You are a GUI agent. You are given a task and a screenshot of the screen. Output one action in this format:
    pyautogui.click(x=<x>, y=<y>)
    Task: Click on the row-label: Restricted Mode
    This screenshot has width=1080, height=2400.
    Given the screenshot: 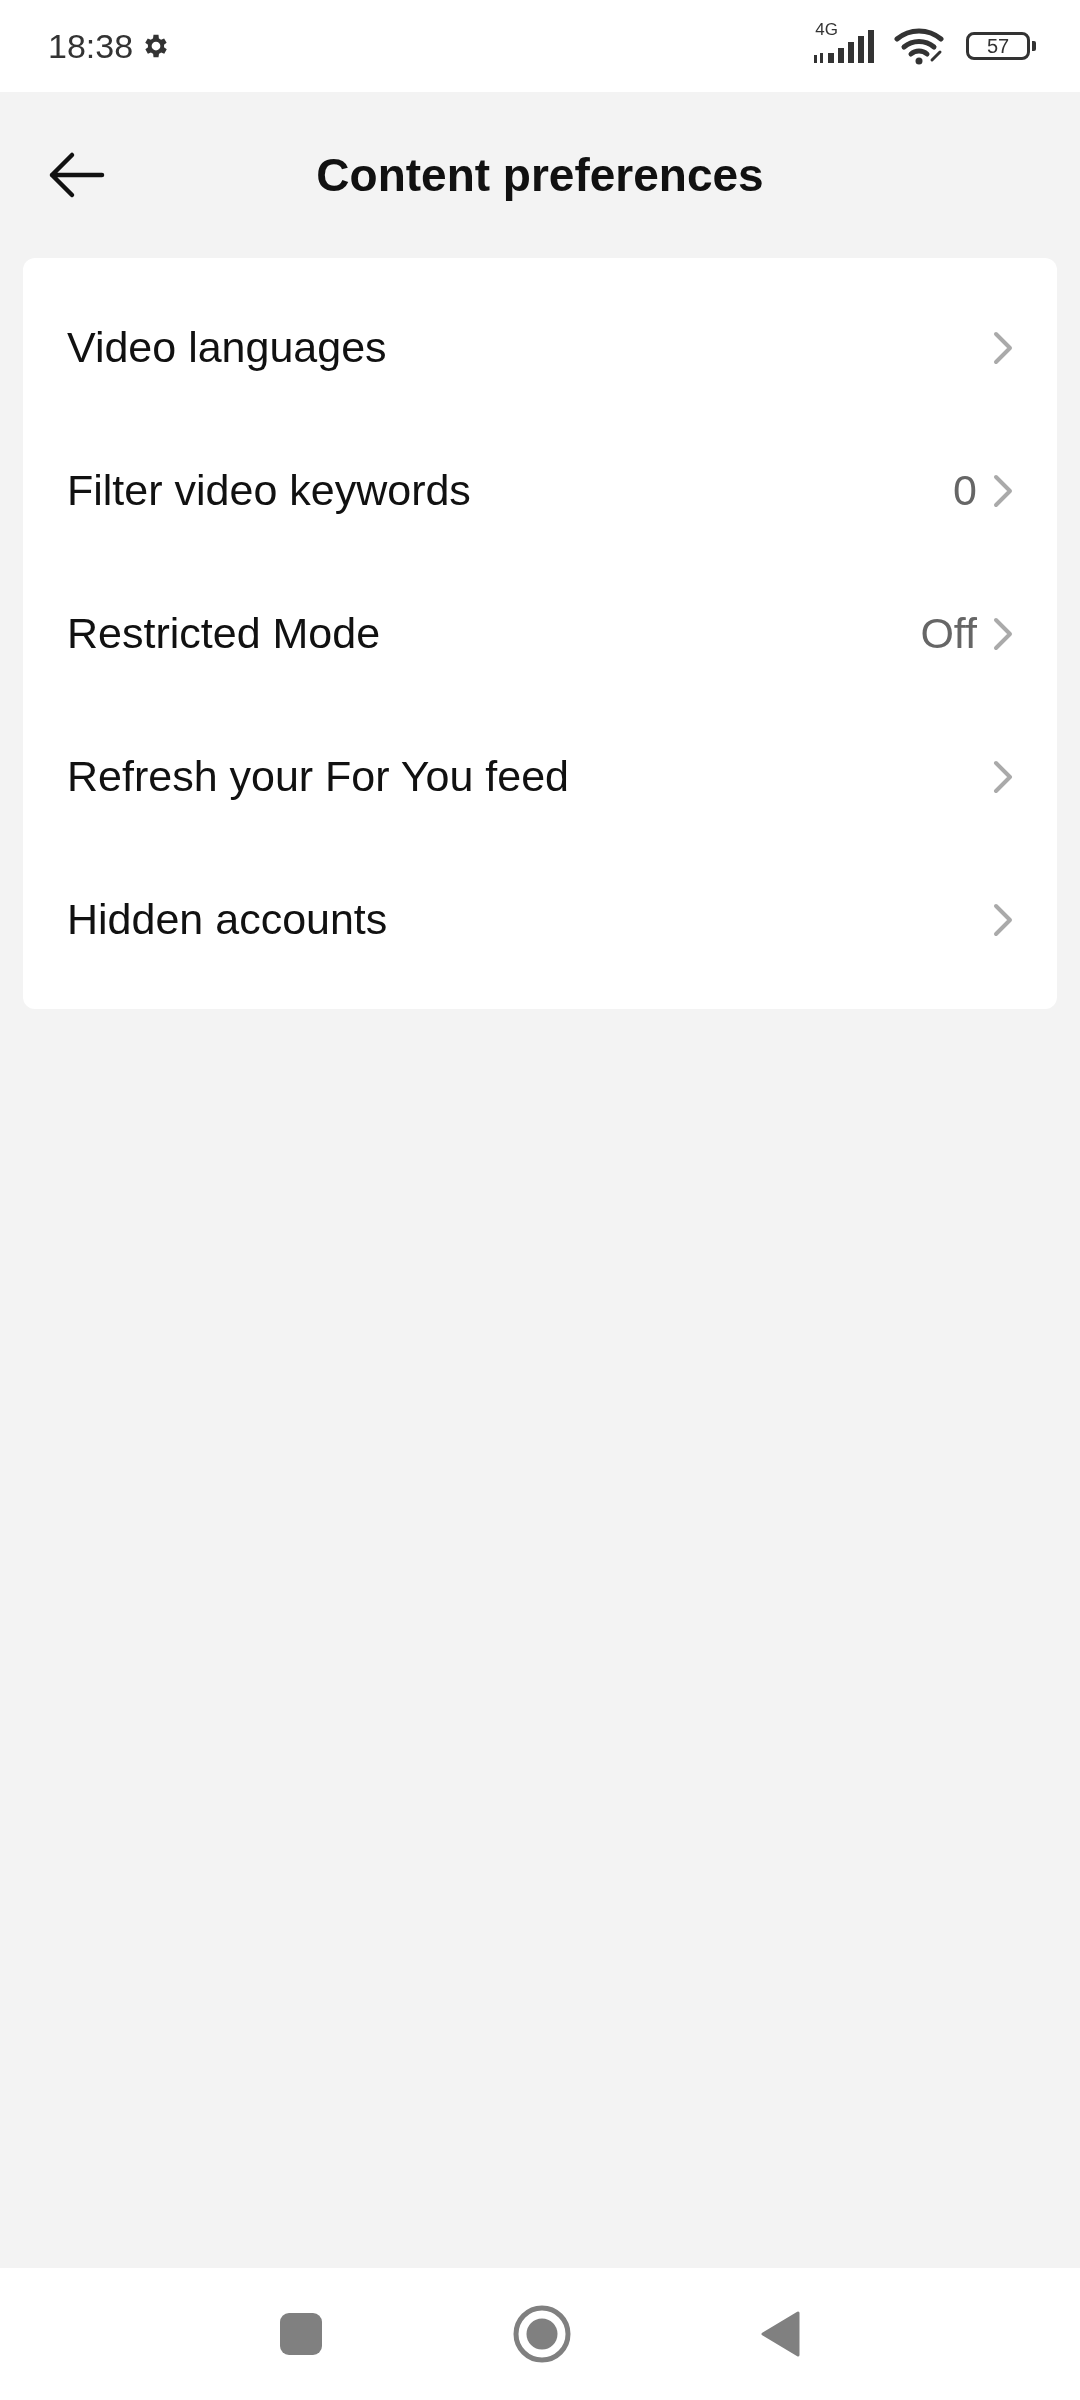 What is the action you would take?
    pyautogui.click(x=224, y=633)
    